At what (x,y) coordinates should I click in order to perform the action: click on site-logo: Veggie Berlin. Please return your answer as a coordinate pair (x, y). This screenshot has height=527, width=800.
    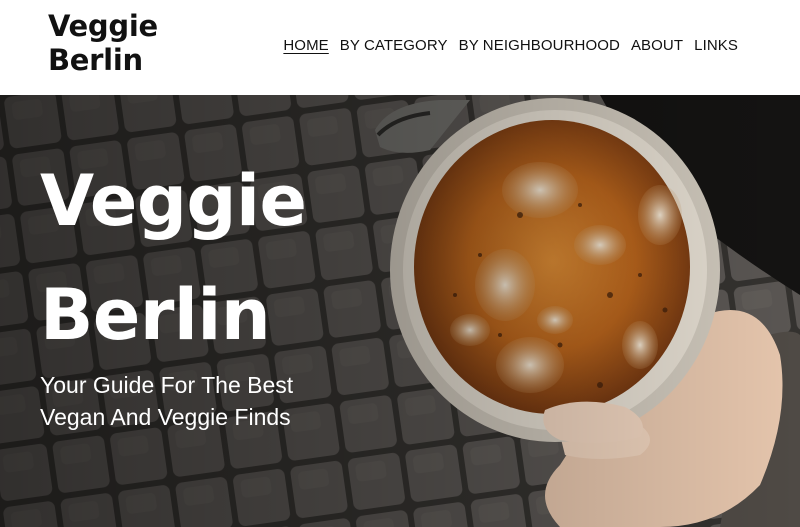
    Looking at the image, I should click on (105, 47).